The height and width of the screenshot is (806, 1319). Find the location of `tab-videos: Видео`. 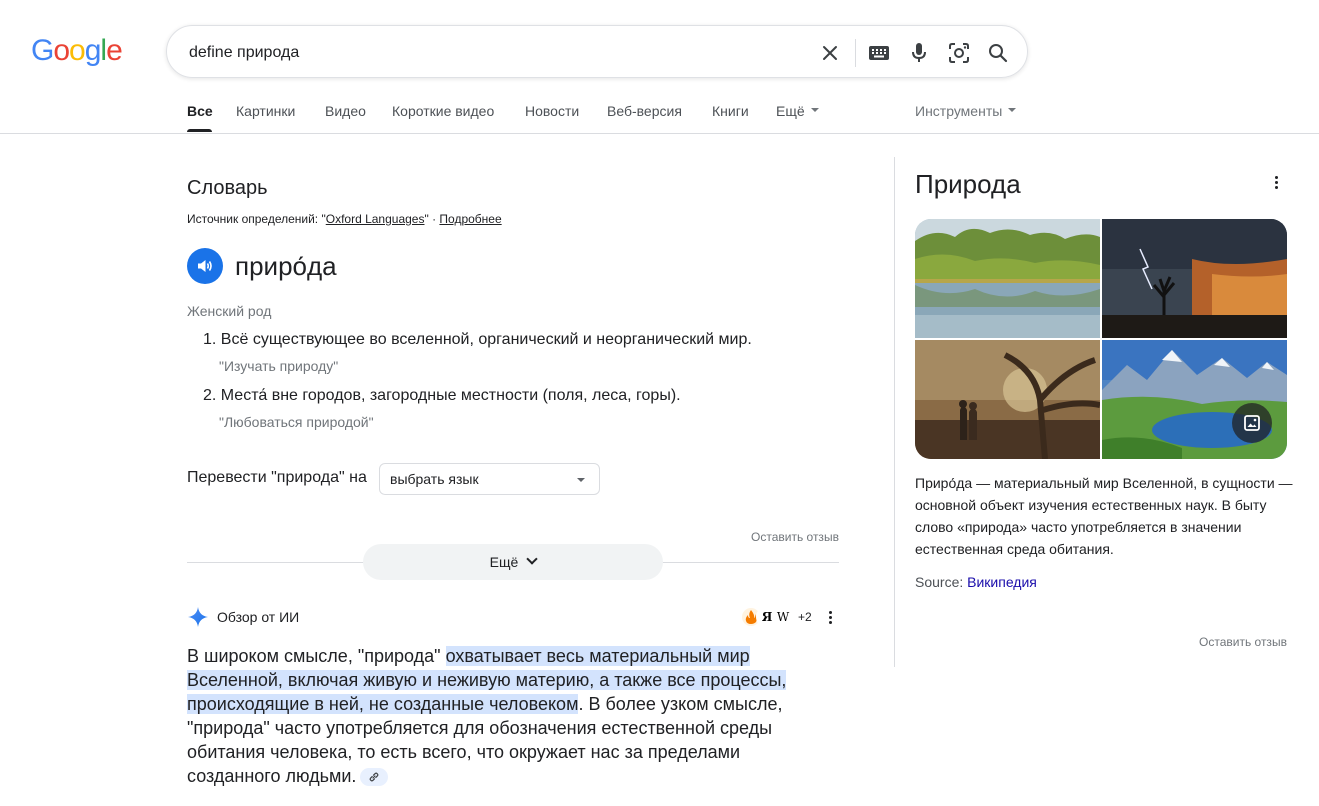

tab-videos: Видео is located at coordinates (345, 111).